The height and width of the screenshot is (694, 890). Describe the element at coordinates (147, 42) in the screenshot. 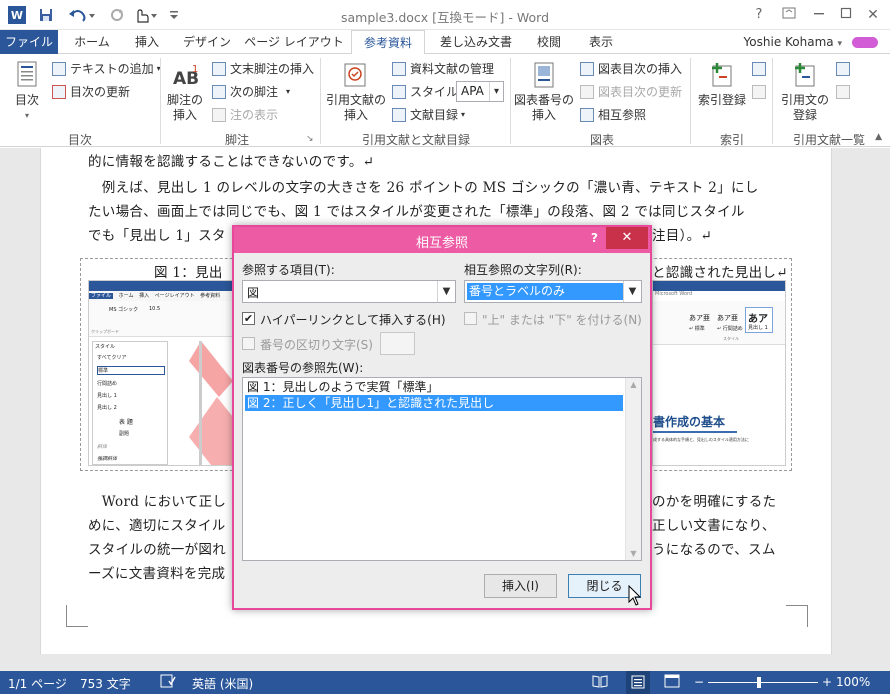

I see `tab-insert: 挿入` at that location.